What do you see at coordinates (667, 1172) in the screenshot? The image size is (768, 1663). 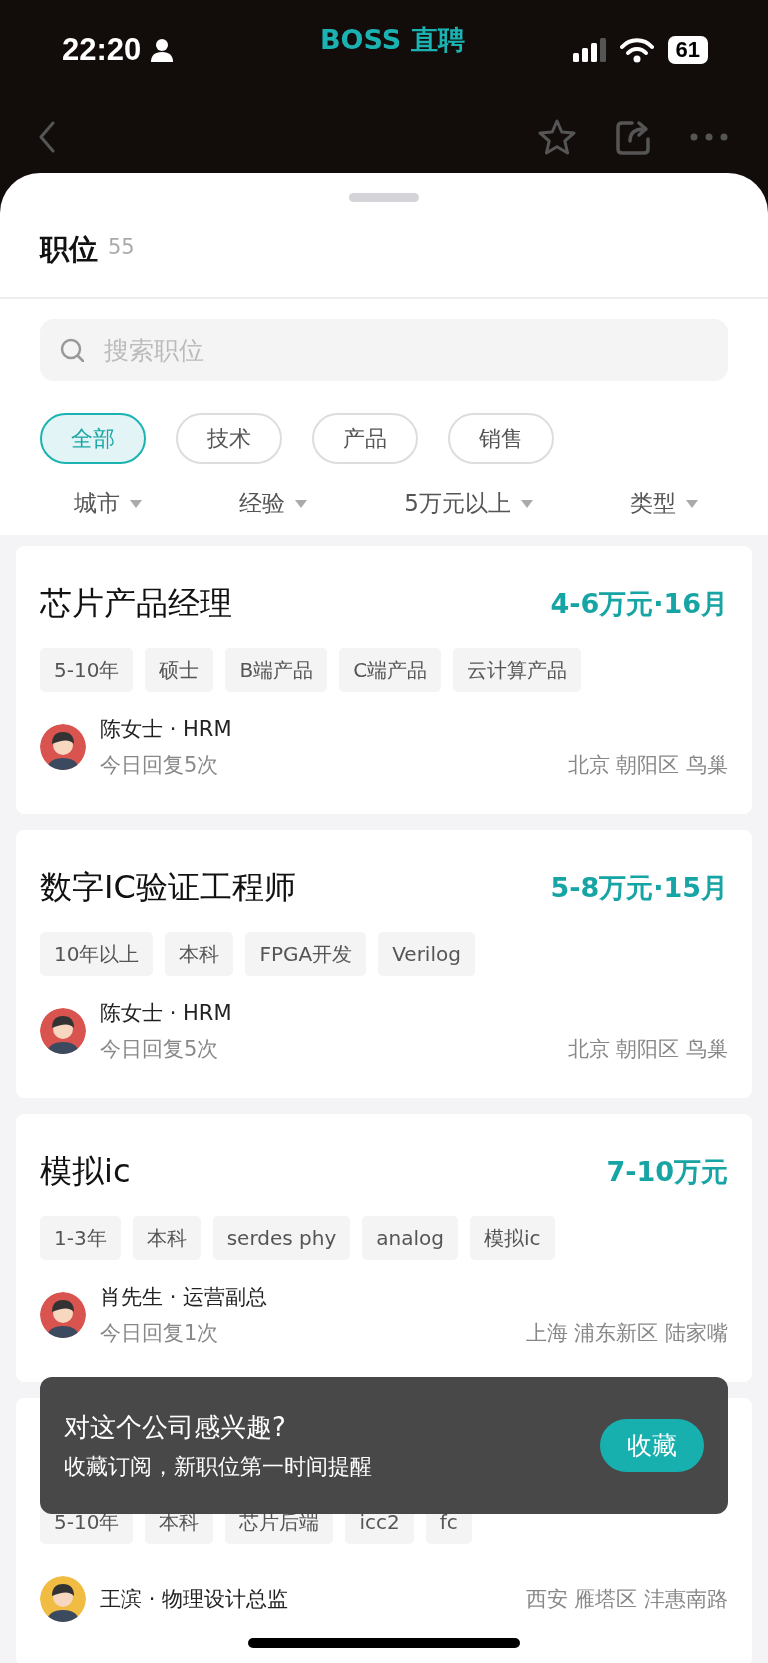 I see `salary: 7-10万元` at bounding box center [667, 1172].